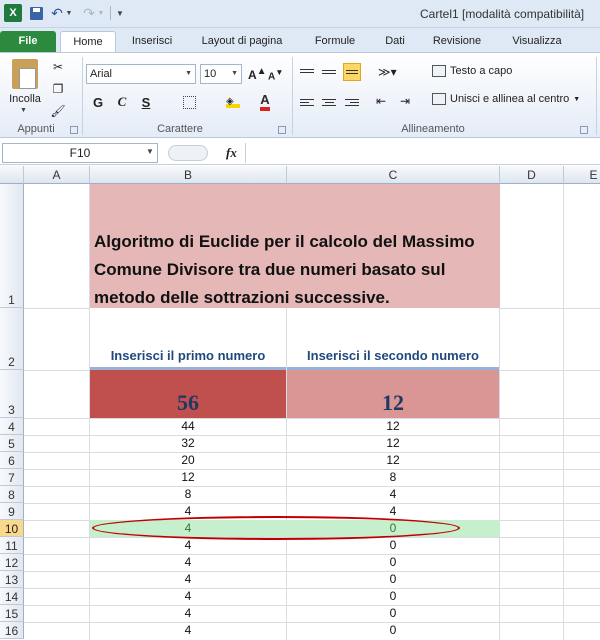 This screenshot has width=600, height=640. Describe the element at coordinates (188, 460) in the screenshot. I see `step-cell-b: 20` at that location.